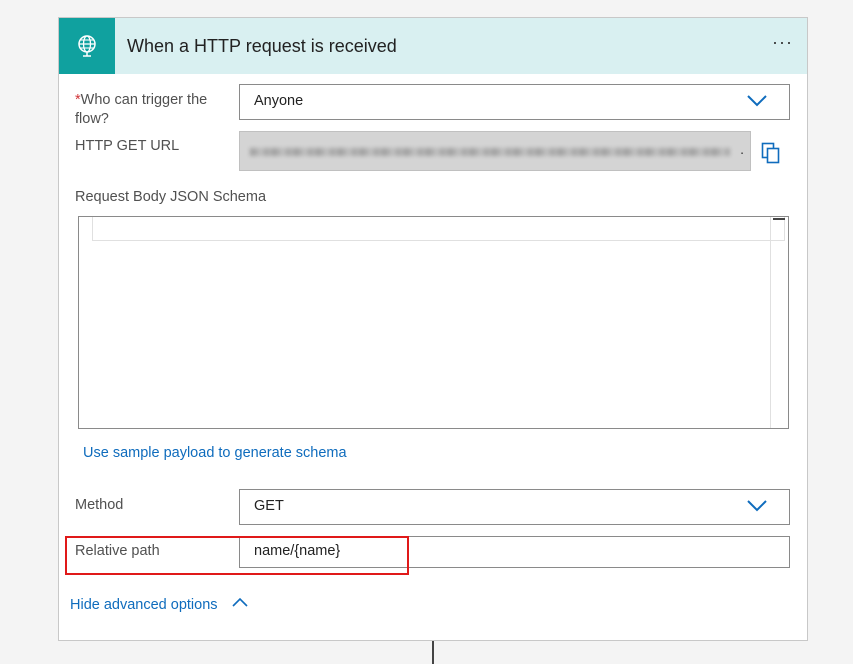 The width and height of the screenshot is (853, 664). What do you see at coordinates (433, 46) in the screenshot?
I see `card-header: When a HTTP request is received ···` at bounding box center [433, 46].